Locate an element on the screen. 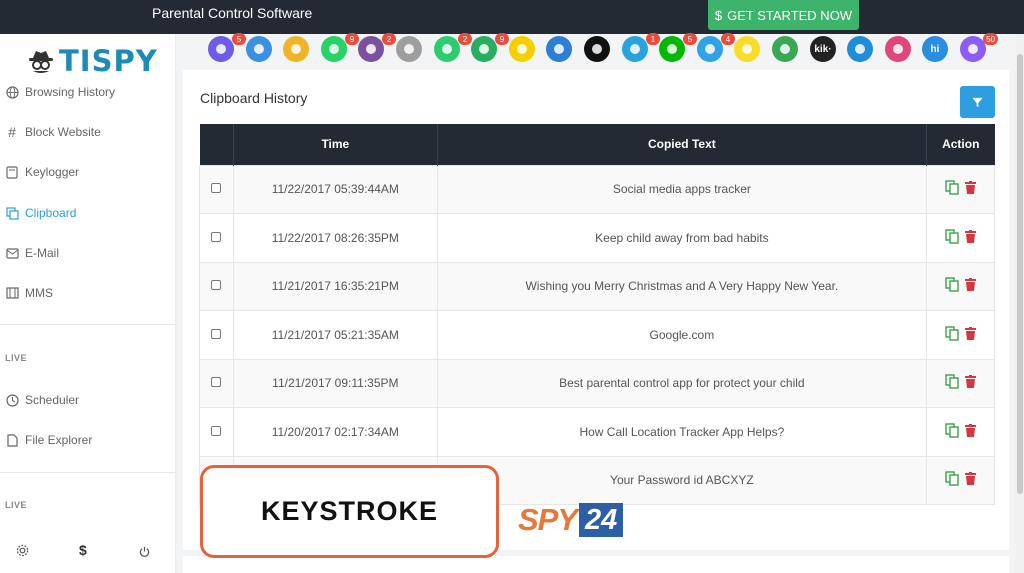 This screenshot has width=1024, height=573. logo: TISPY is located at coordinates (92, 61).